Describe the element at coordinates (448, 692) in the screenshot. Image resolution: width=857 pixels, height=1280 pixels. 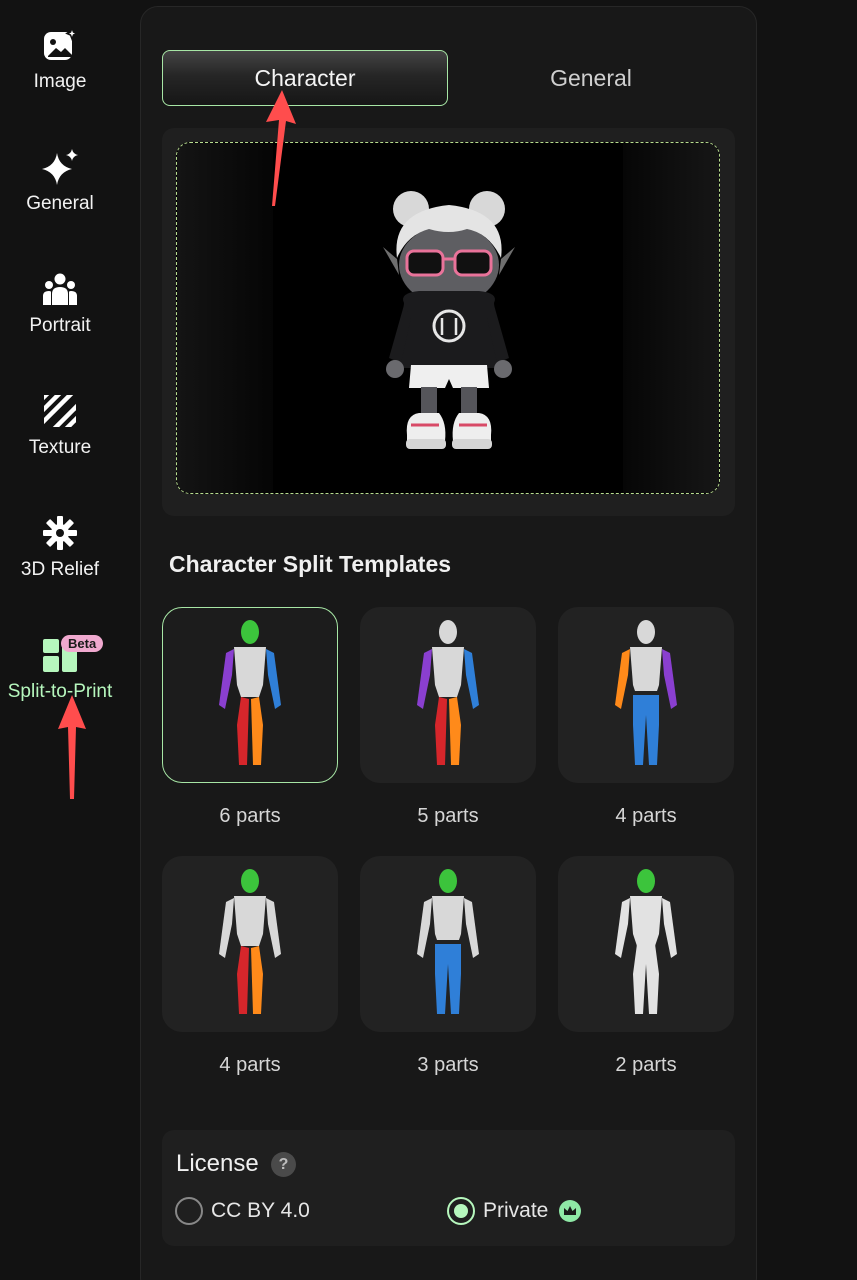
I see `mannequin-5-parts-image` at that location.